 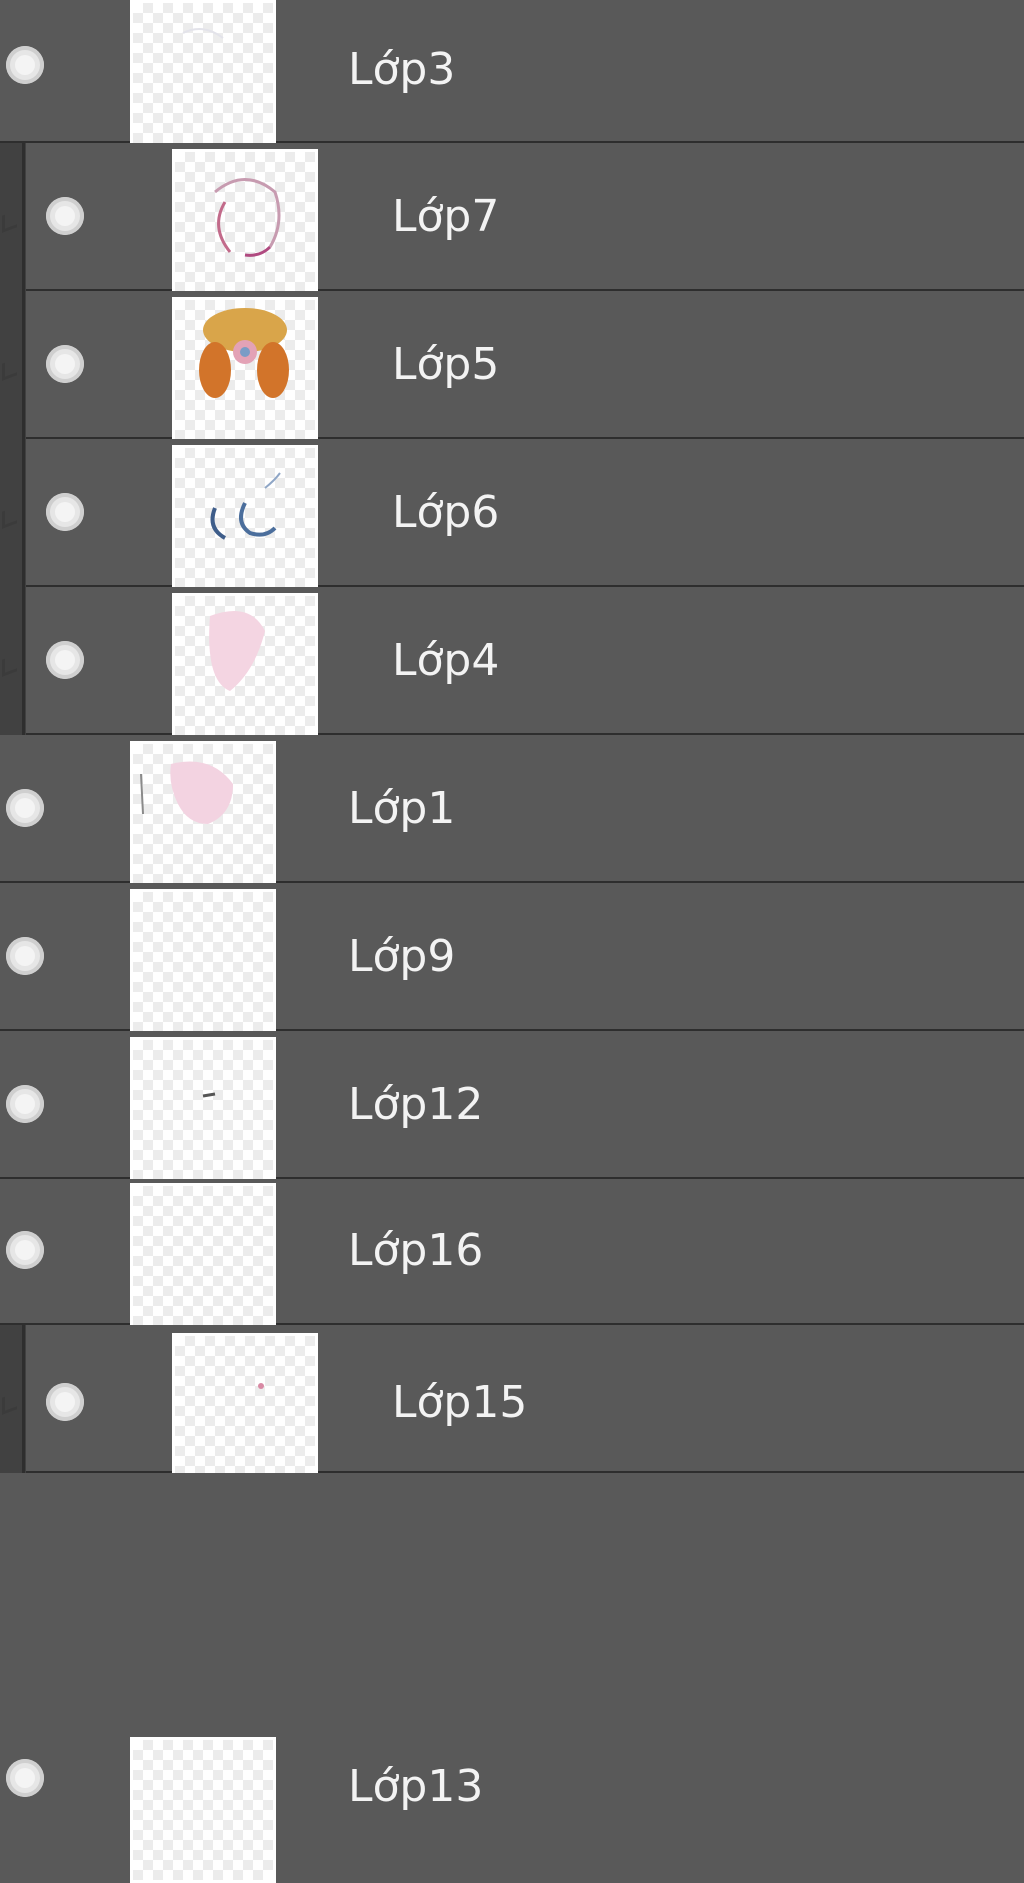 I want to click on layer-name: Lớp4, so click(x=445, y=661).